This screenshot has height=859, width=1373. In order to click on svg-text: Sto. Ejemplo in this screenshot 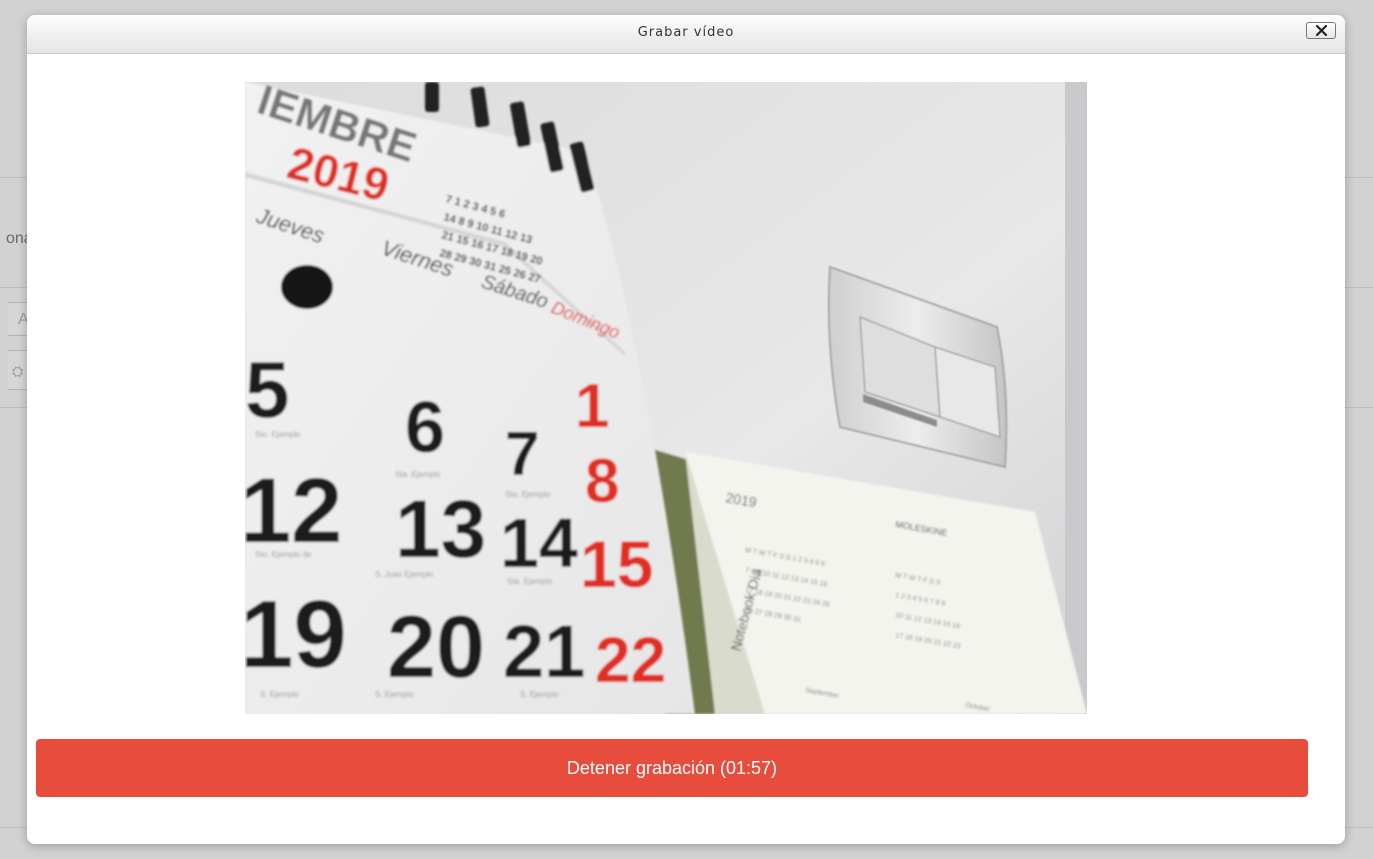, I will do `click(278, 434)`.